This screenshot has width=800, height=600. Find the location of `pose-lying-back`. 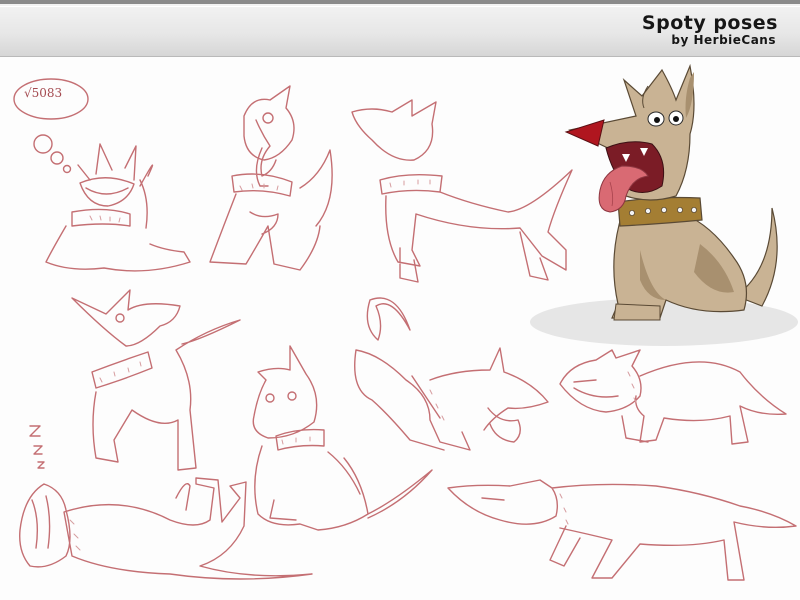

pose-lying-back is located at coordinates (166, 528).